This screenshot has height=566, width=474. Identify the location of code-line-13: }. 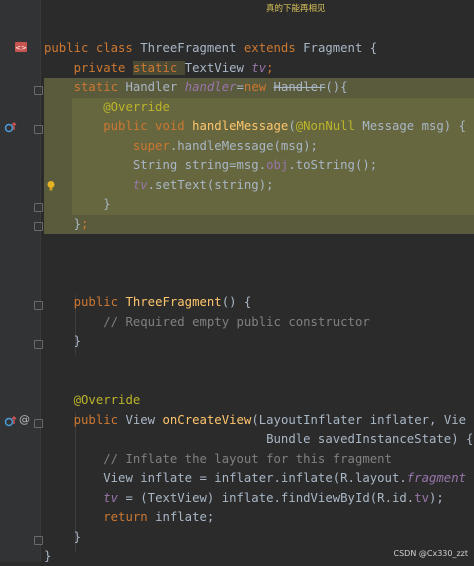
(62, 341).